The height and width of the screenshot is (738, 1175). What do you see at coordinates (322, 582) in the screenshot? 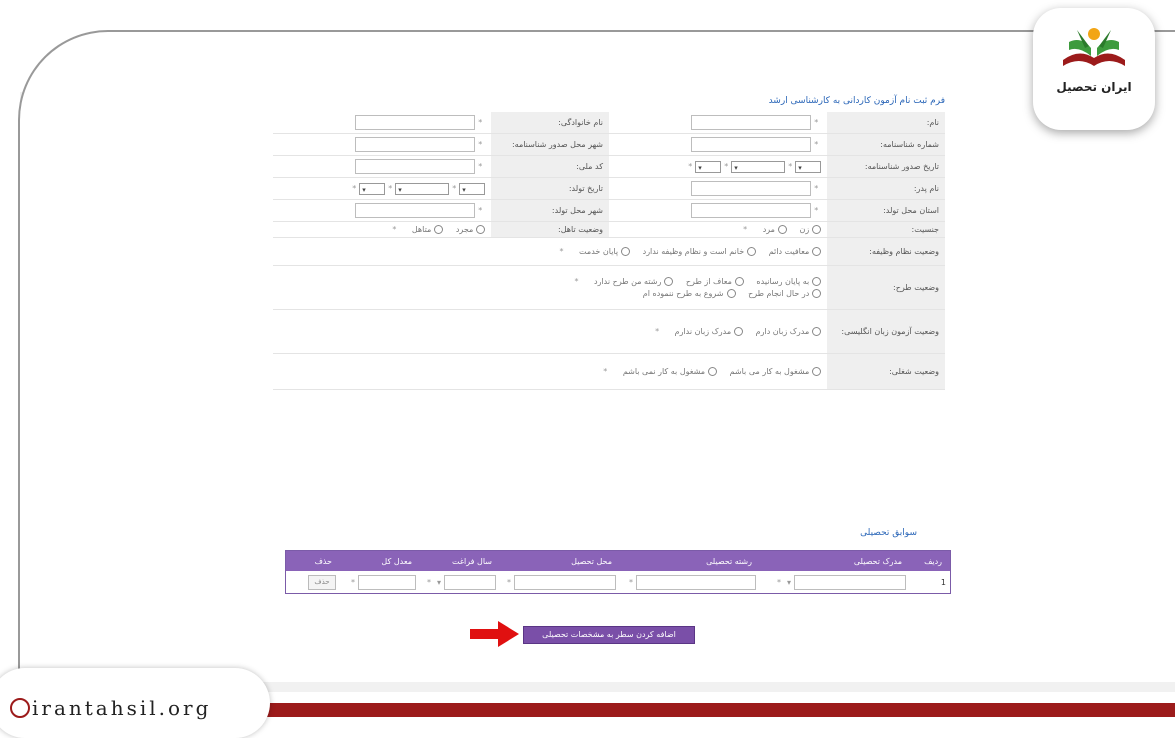
I see `delete-row-button: حذف` at bounding box center [322, 582].